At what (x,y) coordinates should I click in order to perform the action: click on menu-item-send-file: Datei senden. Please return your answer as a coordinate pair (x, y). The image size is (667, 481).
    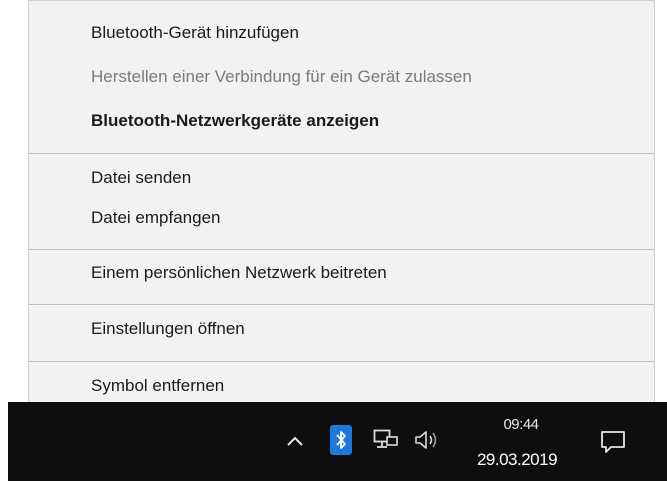
    Looking at the image, I should click on (141, 178).